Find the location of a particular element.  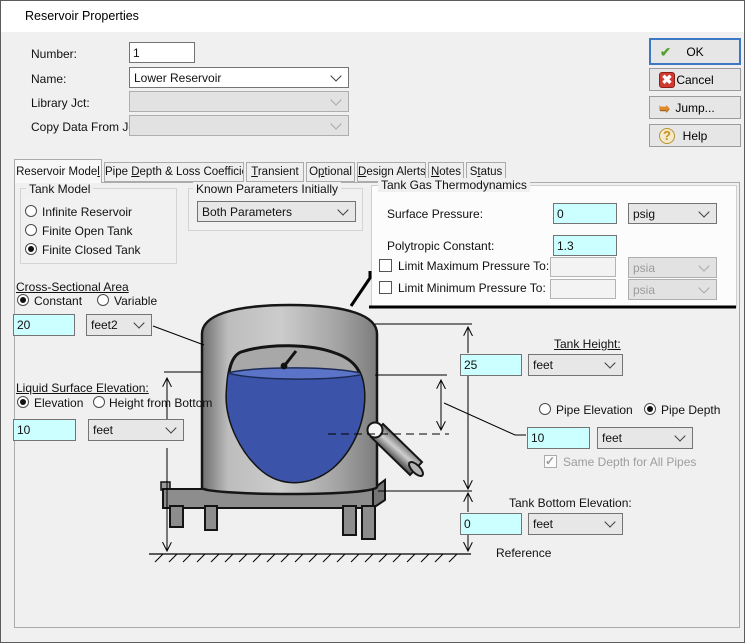

radio-infinite-reservoir is located at coordinates (31, 211).